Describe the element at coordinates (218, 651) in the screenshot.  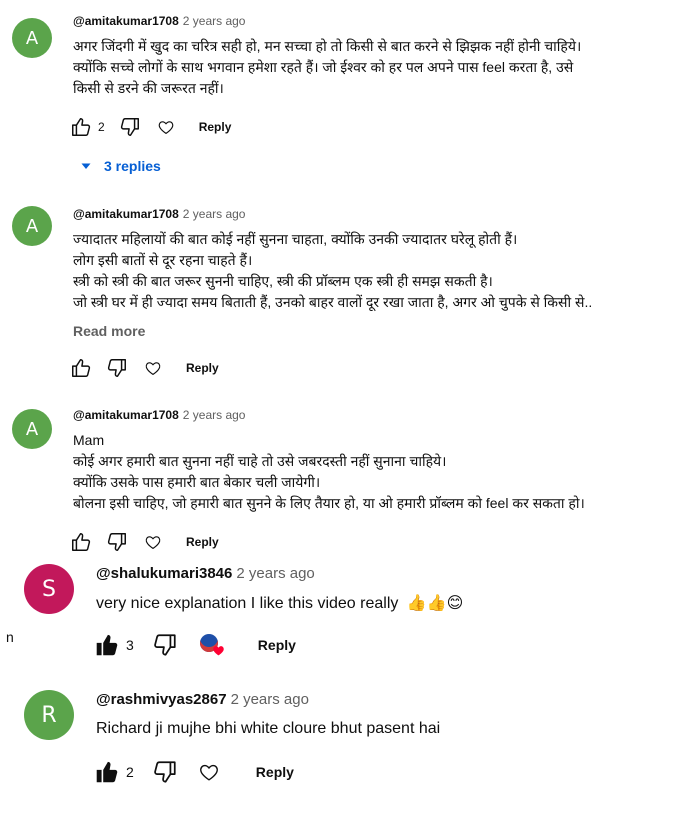
I see `heart-filled-icon` at that location.